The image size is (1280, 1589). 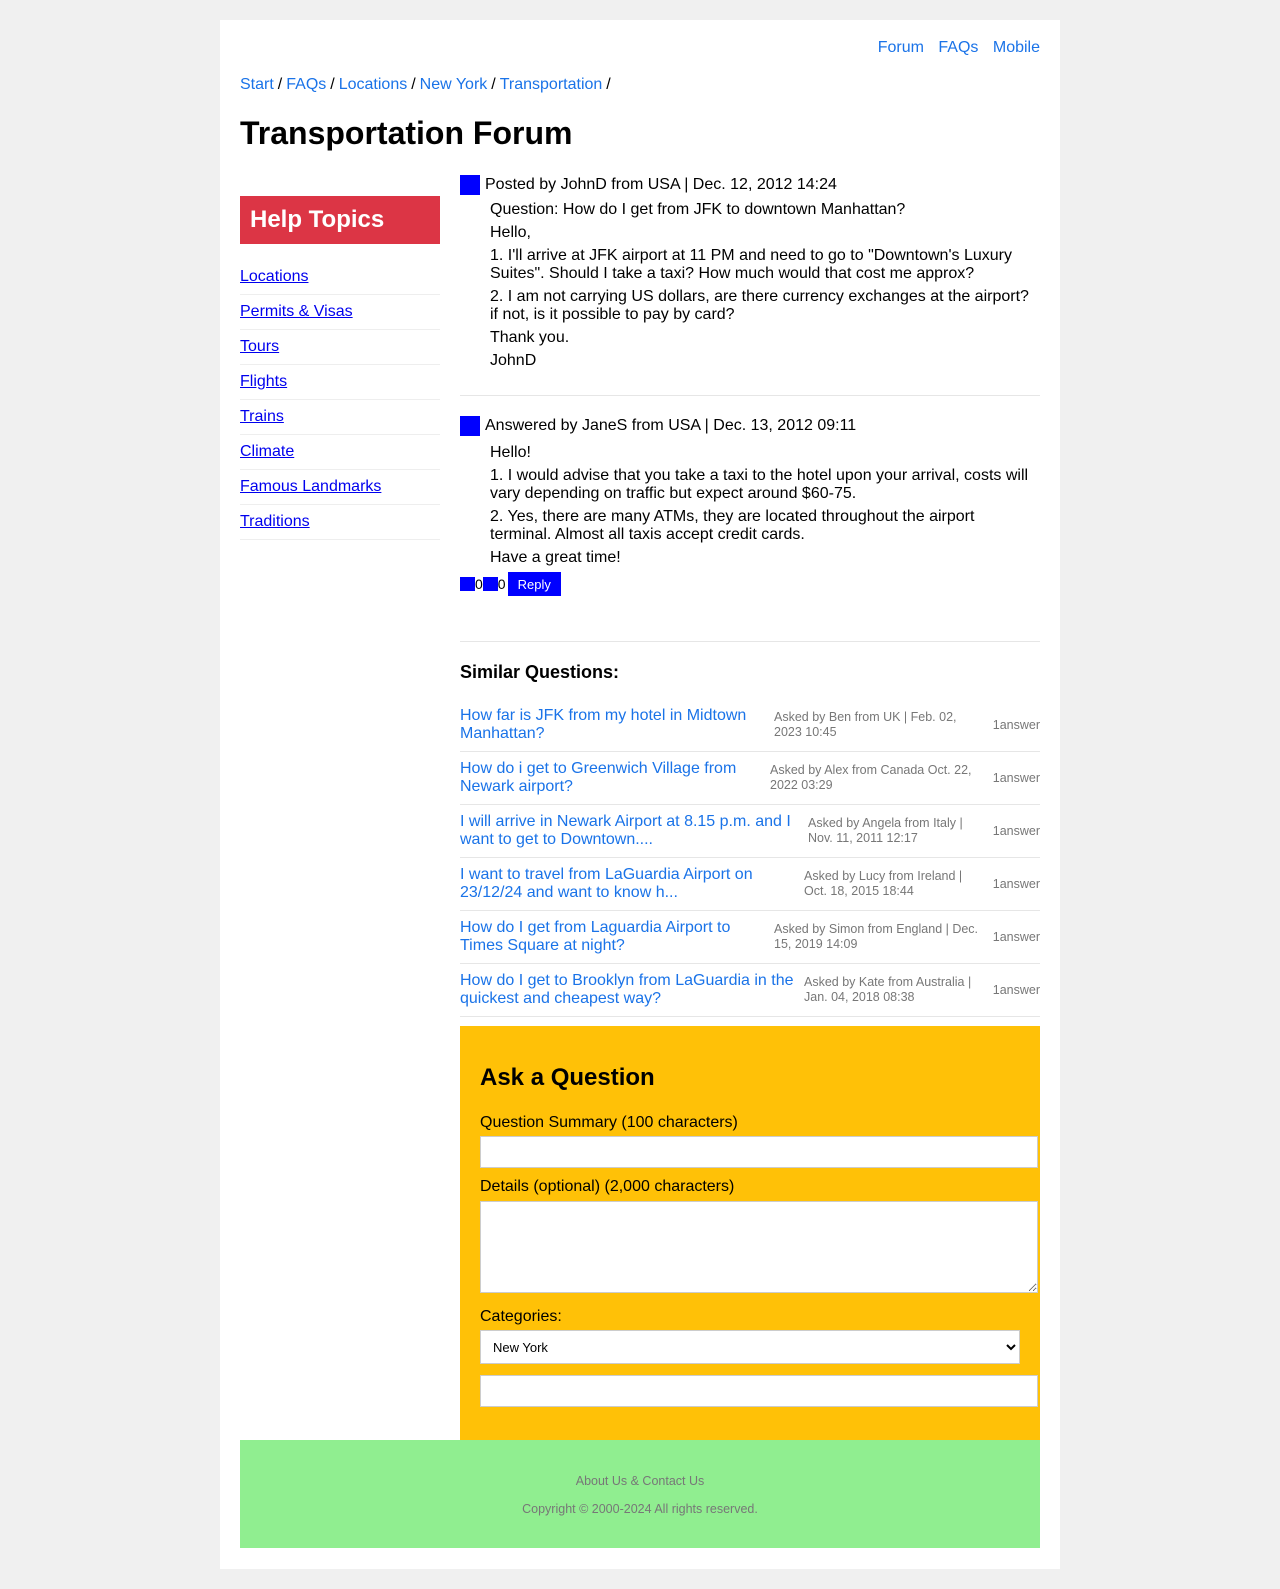 I want to click on ask-question-heading: Ask a Question, so click(x=567, y=1077).